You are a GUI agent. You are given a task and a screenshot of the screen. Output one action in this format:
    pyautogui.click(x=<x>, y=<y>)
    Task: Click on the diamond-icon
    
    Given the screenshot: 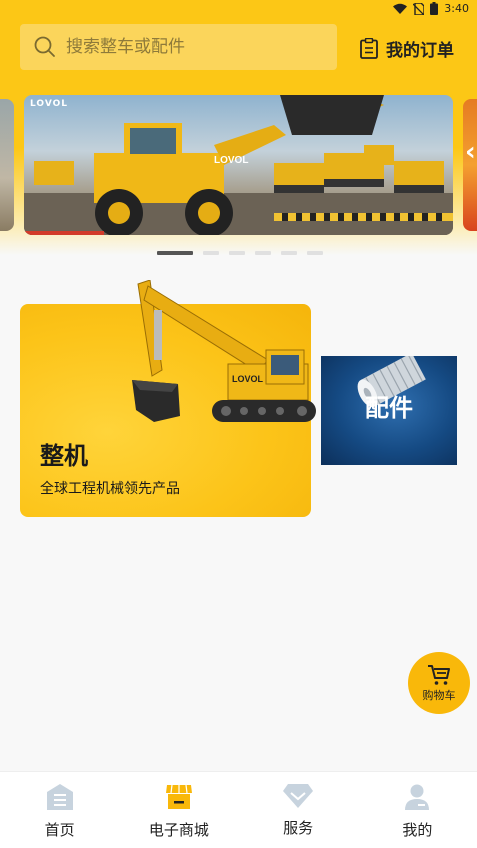 What is the action you would take?
    pyautogui.click(x=298, y=796)
    